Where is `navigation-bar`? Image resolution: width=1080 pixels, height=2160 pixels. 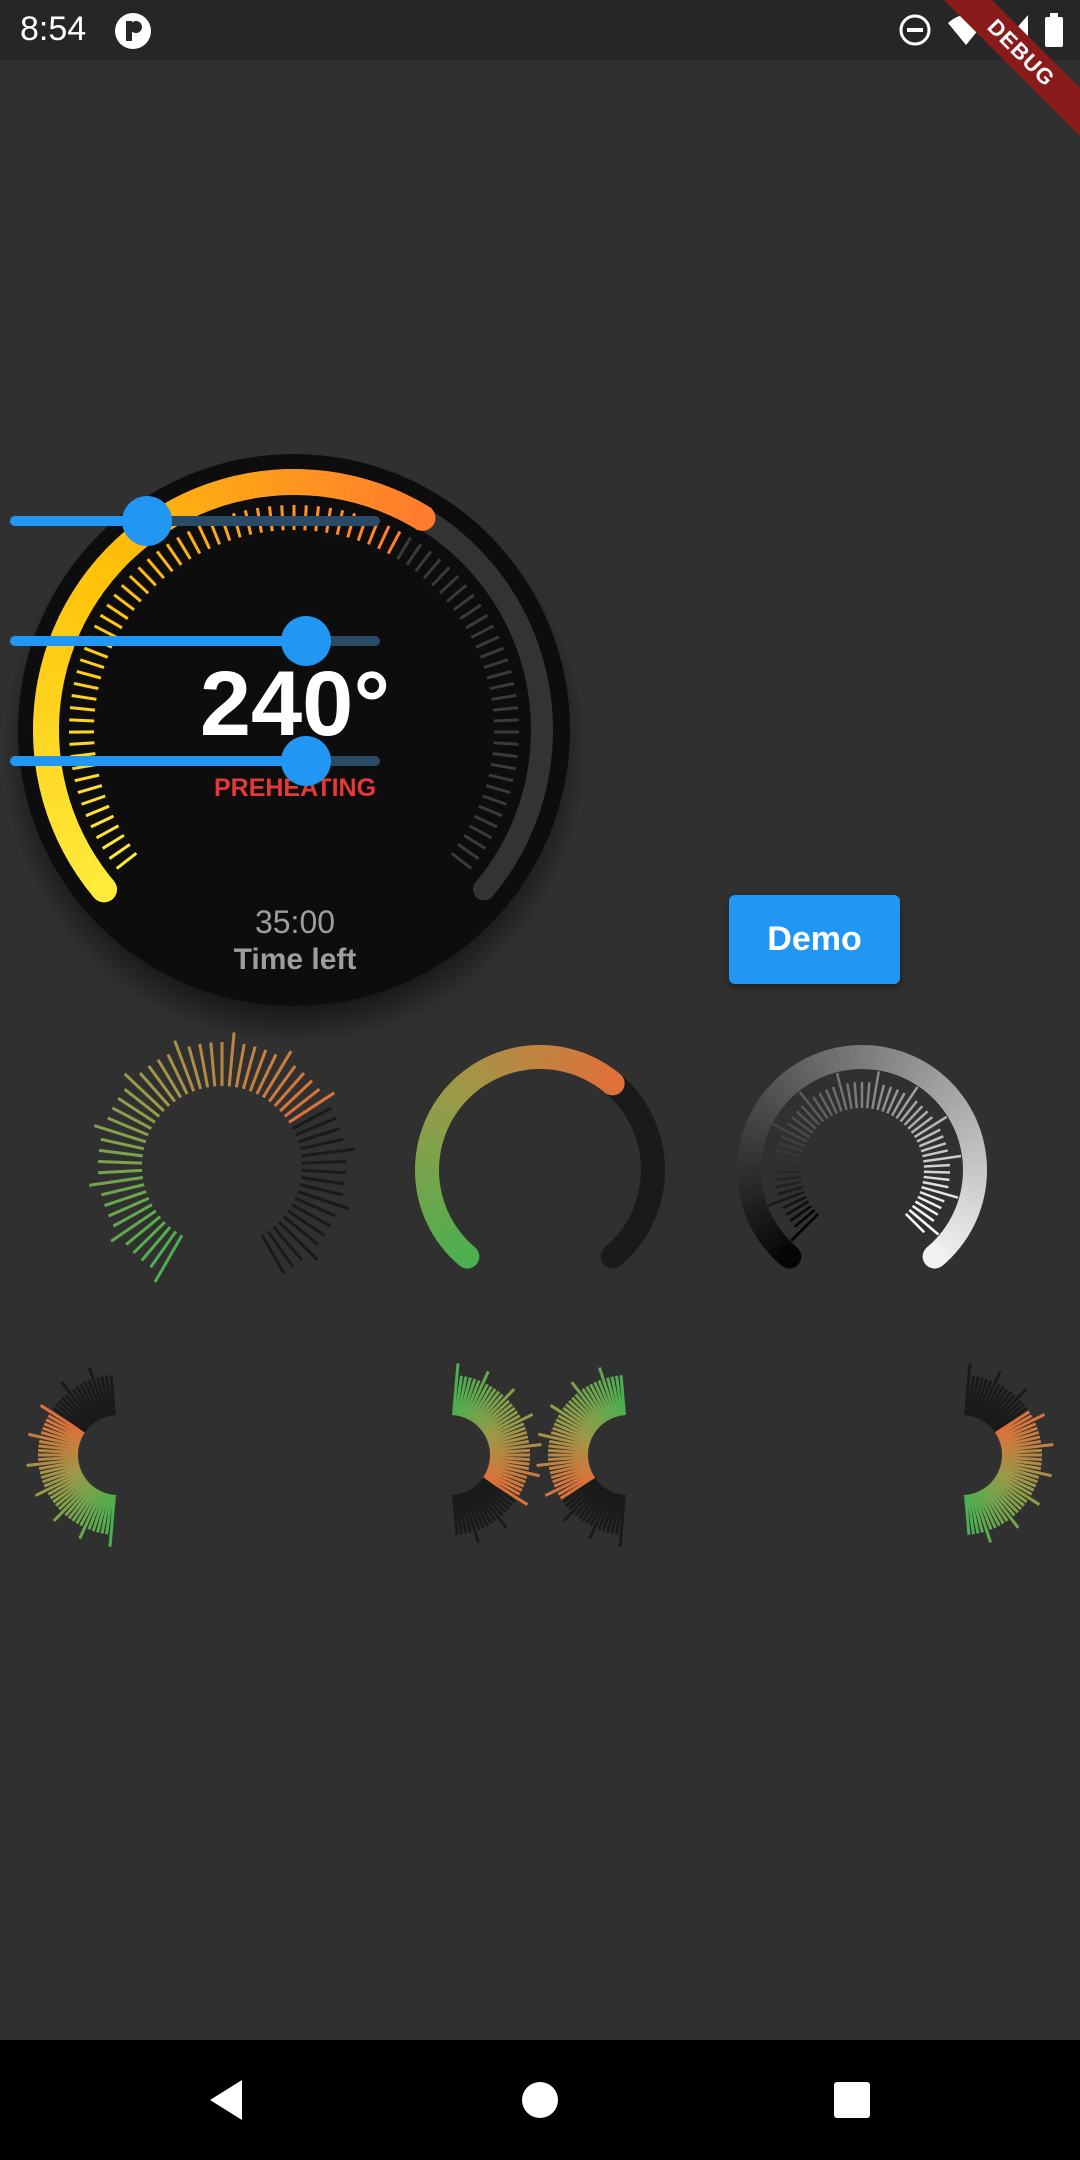 navigation-bar is located at coordinates (540, 2100).